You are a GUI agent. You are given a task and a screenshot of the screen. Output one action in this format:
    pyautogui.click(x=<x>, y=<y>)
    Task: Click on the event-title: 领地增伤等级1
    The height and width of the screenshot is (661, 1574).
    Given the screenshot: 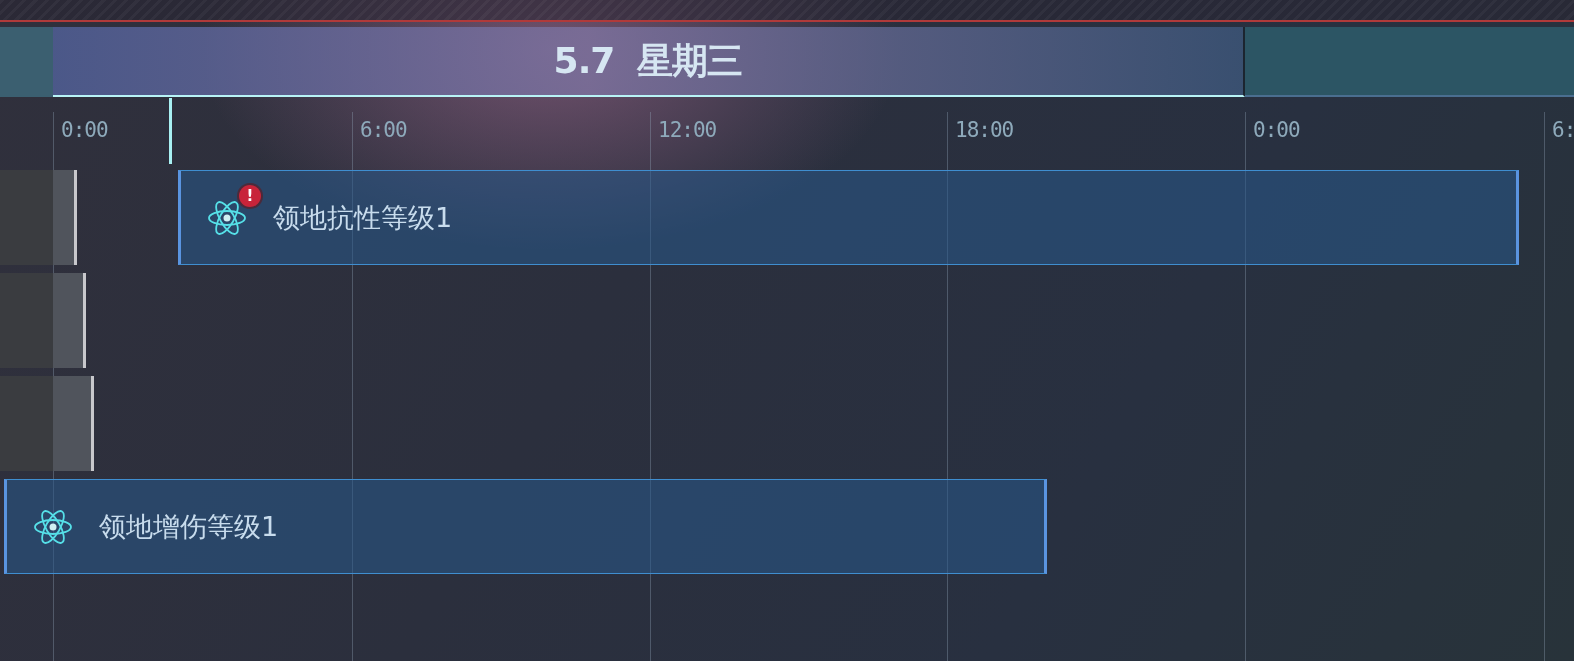 What is the action you would take?
    pyautogui.click(x=189, y=526)
    